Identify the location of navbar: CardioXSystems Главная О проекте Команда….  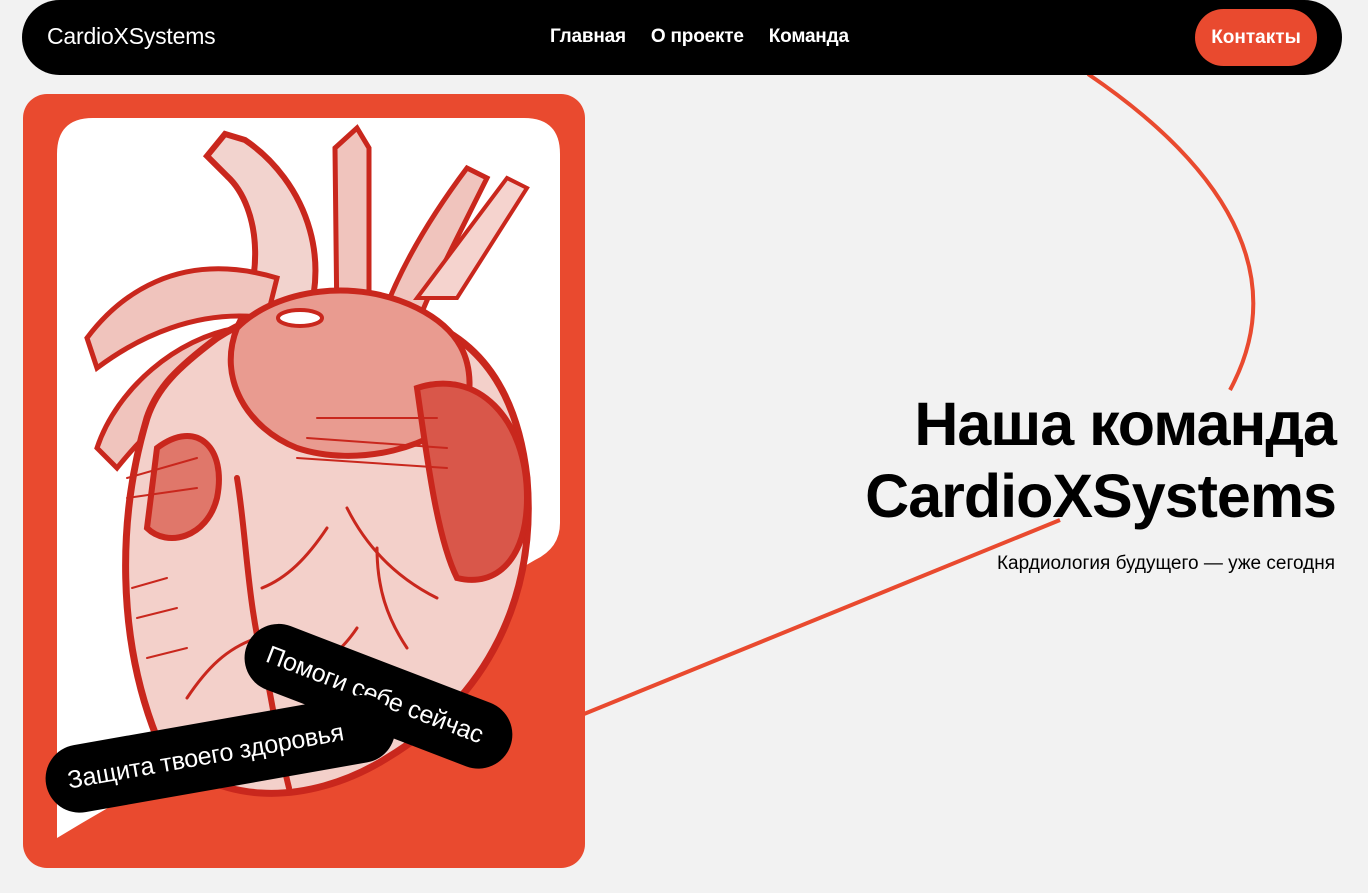
(682, 37).